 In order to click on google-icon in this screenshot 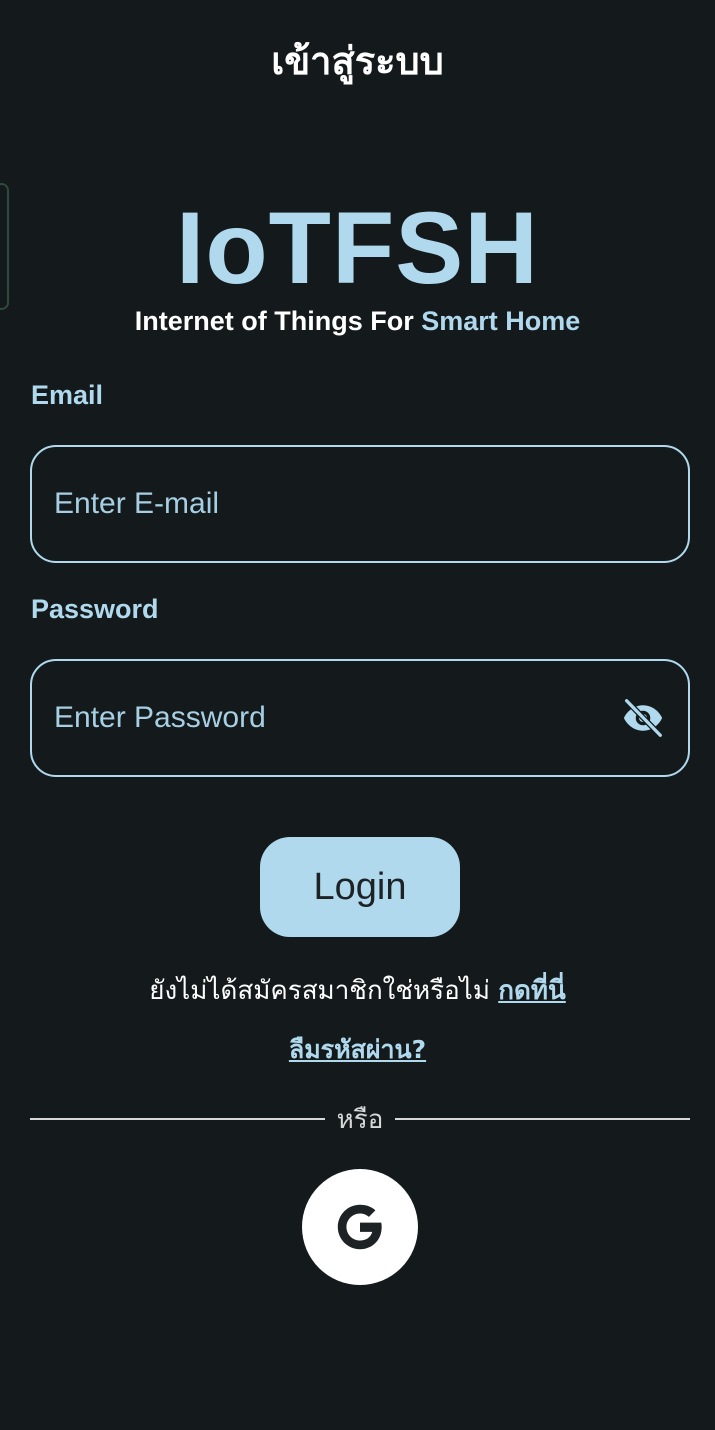, I will do `click(359, 1227)`.